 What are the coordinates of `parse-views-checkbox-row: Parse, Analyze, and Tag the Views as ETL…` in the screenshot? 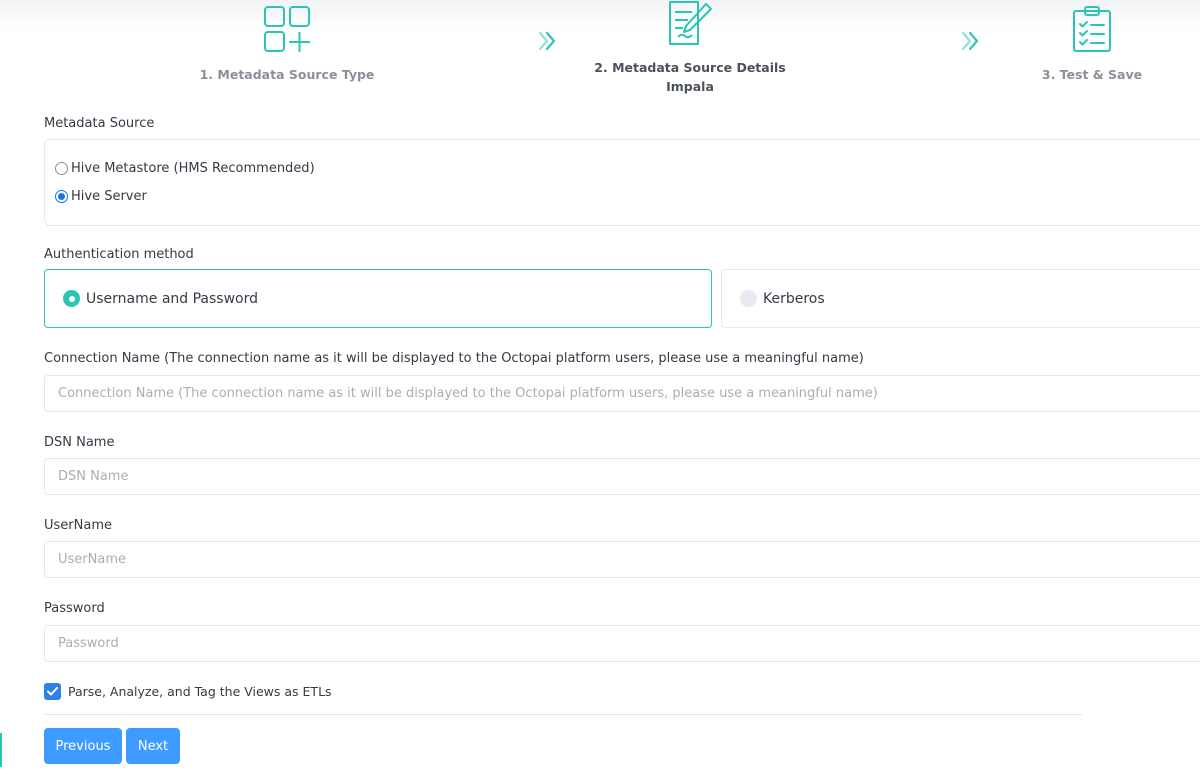 It's located at (188, 691).